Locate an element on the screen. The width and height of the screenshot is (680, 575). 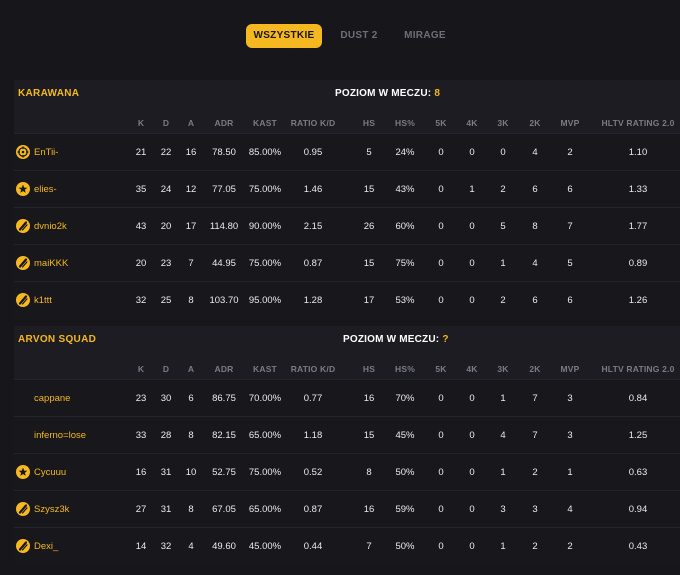
stat-cell: 32 is located at coordinates (141, 300).